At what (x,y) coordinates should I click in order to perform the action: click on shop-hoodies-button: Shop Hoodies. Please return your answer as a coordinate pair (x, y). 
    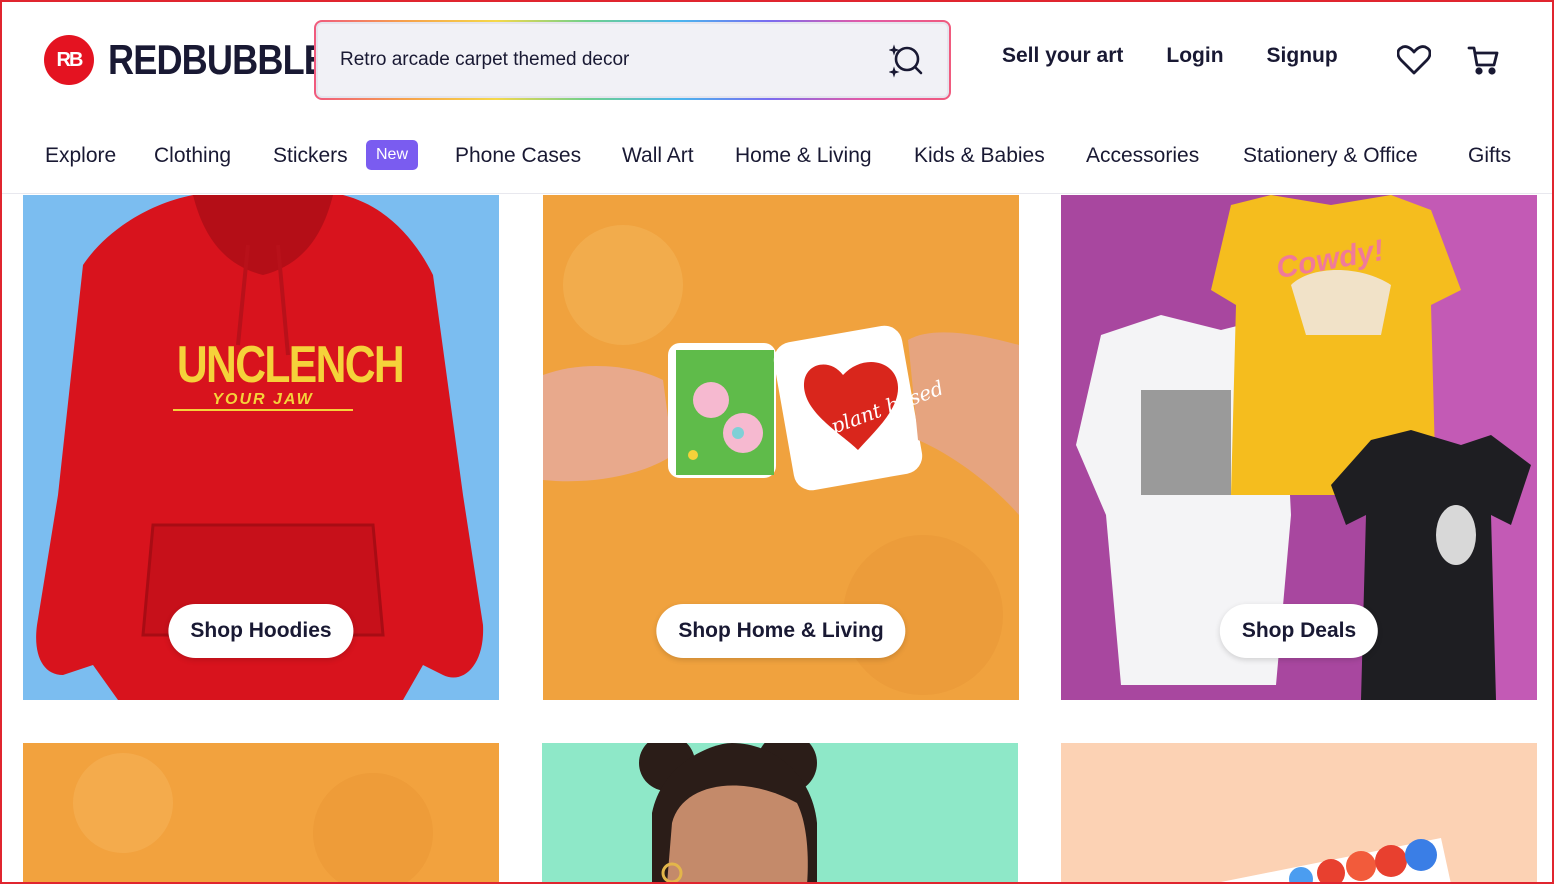
    Looking at the image, I should click on (261, 631).